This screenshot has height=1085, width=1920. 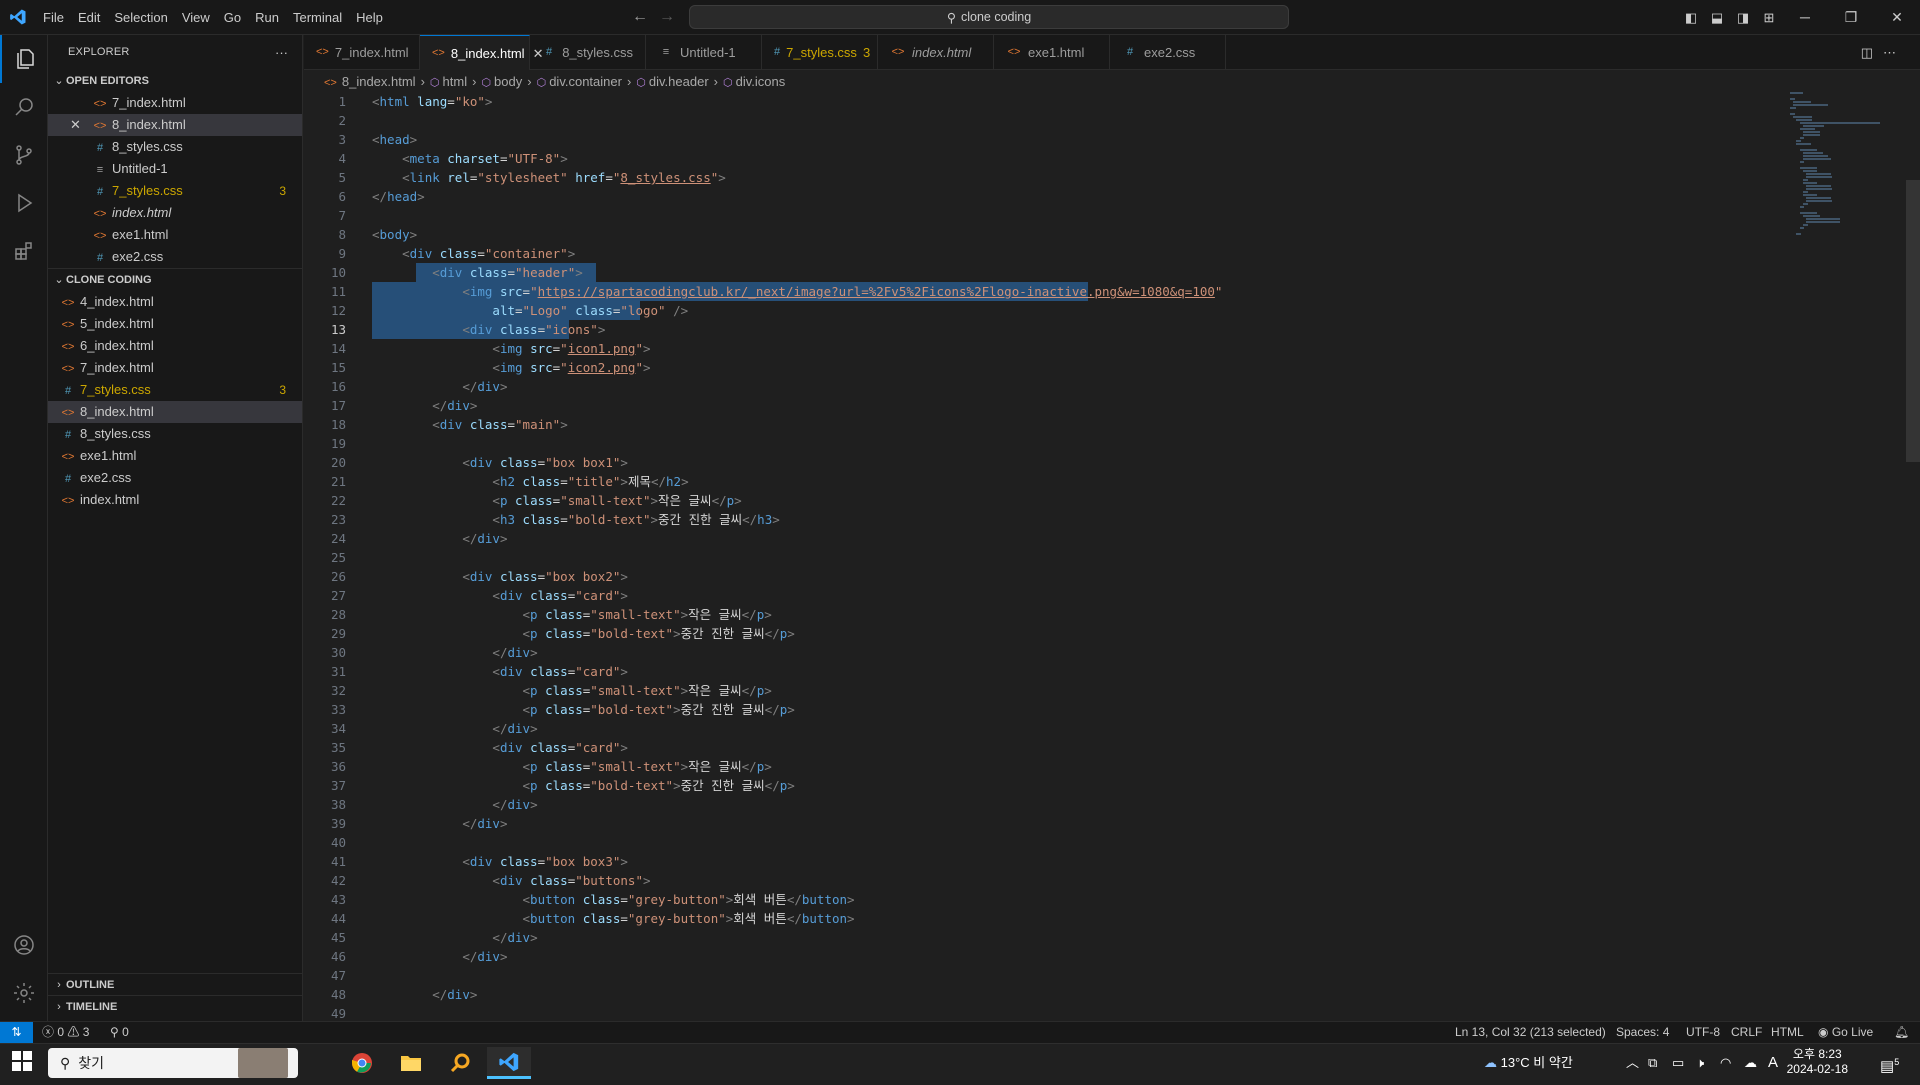 I want to click on notification-center-icon: ▤5, so click(x=1889, y=1064).